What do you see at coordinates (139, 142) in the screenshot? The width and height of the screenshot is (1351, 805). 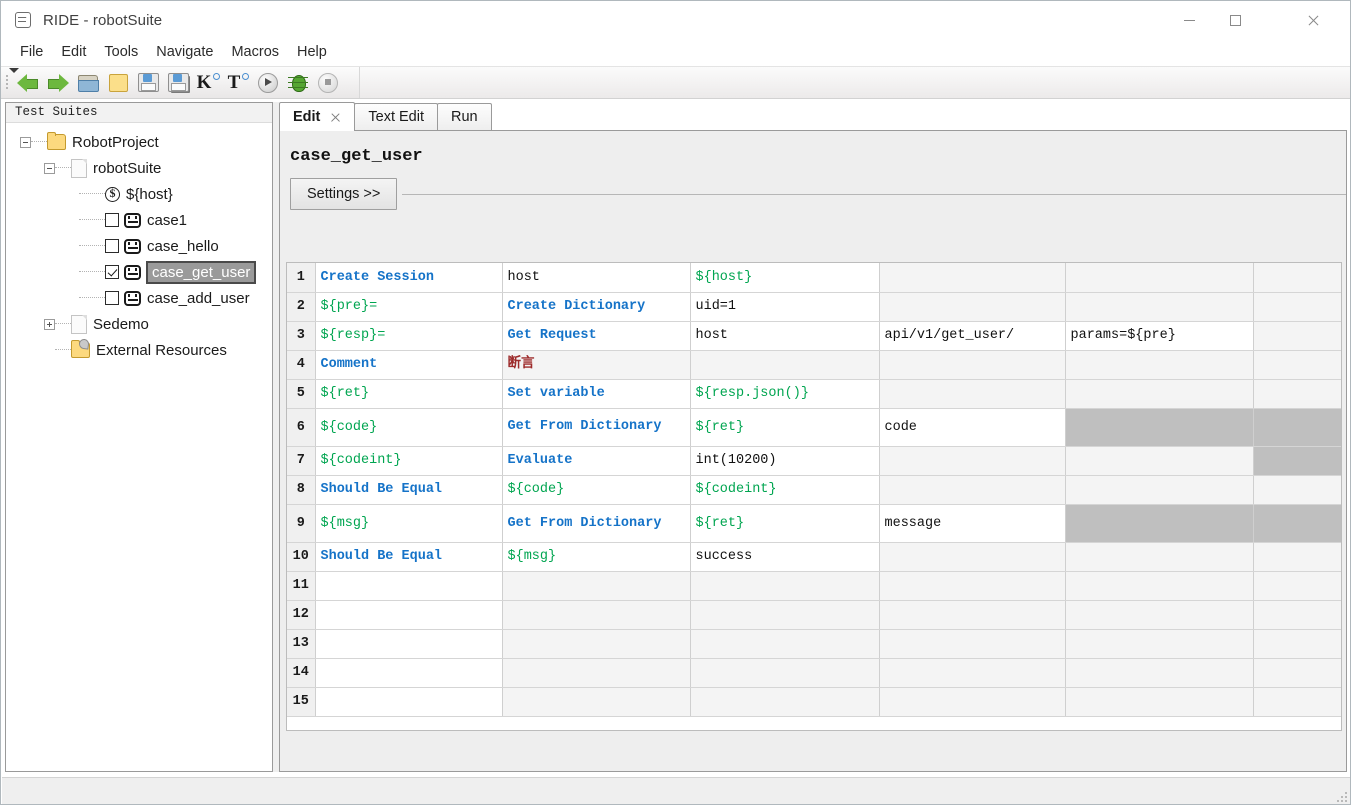 I see `tree-item-robotproject: RobotProject` at bounding box center [139, 142].